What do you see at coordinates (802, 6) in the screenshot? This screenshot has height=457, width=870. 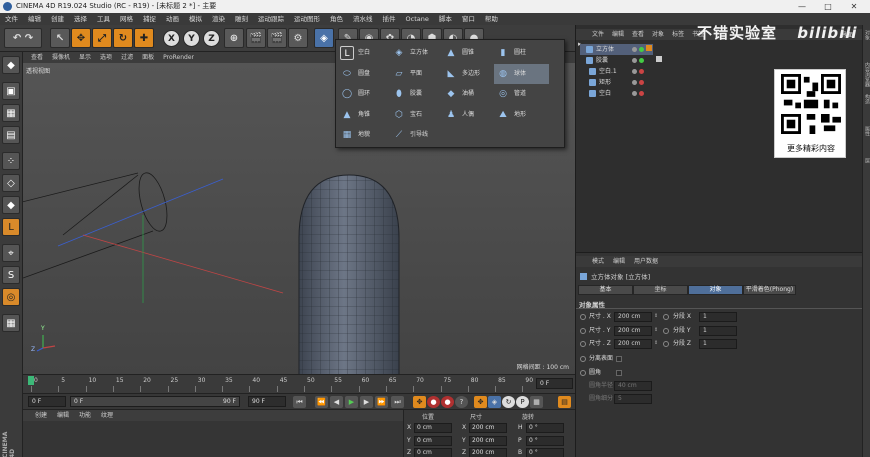 I see `minimize-button: —` at bounding box center [802, 6].